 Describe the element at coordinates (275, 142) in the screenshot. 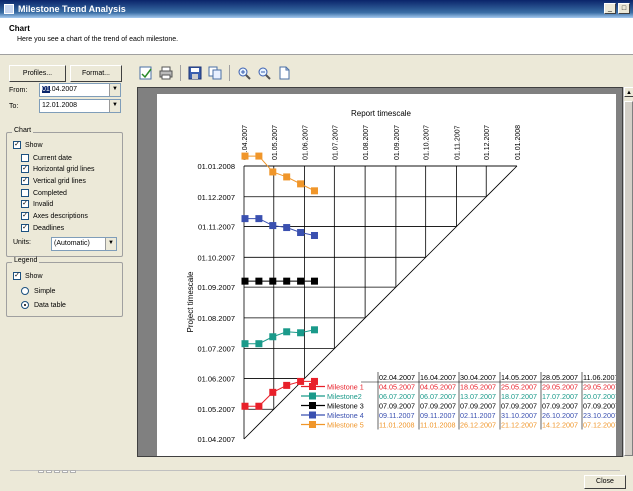

I see `x-tick-label: 01.05.2007` at that location.